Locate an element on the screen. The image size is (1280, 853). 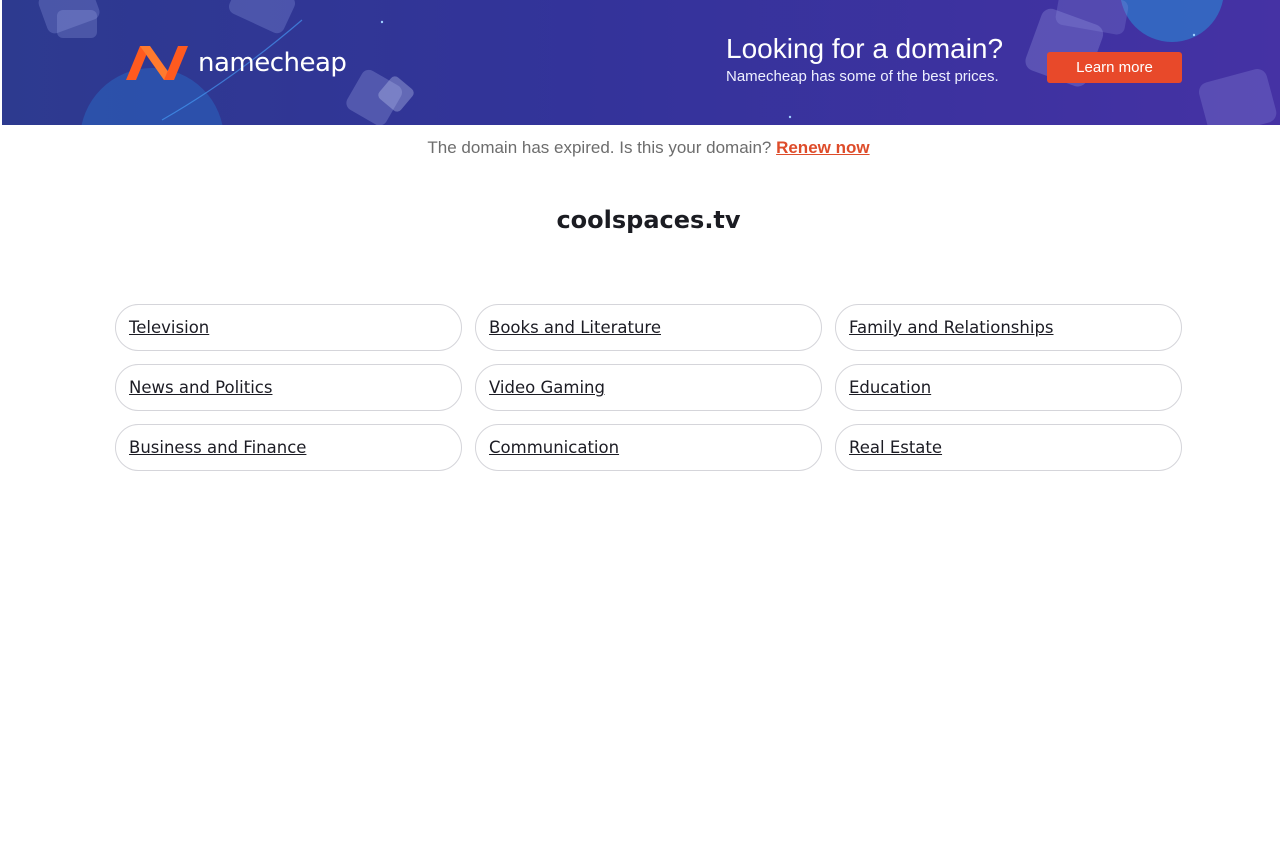
category-link-news-and-politics: News and Politics is located at coordinates (288, 387).